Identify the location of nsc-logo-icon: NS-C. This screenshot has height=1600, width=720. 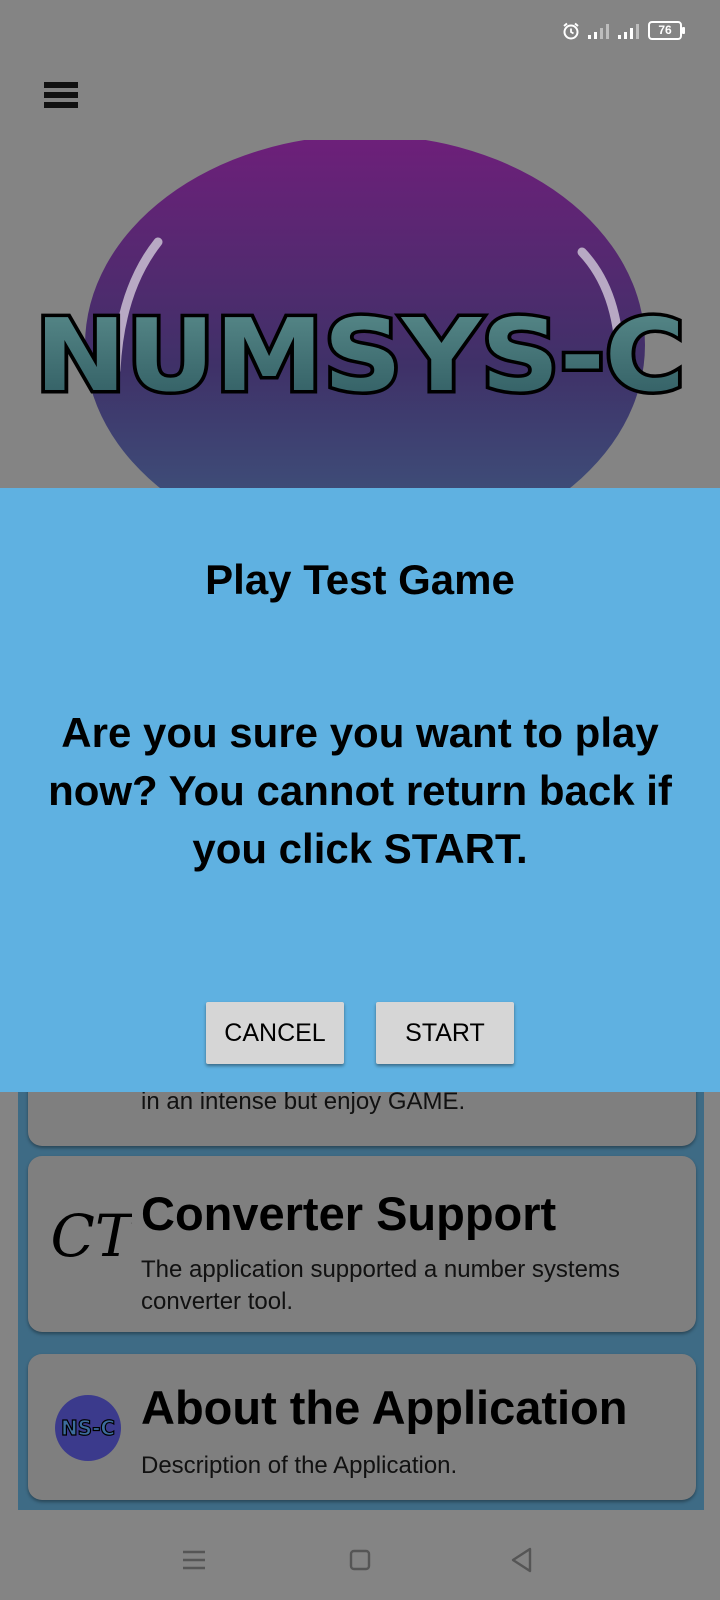
(88, 1430).